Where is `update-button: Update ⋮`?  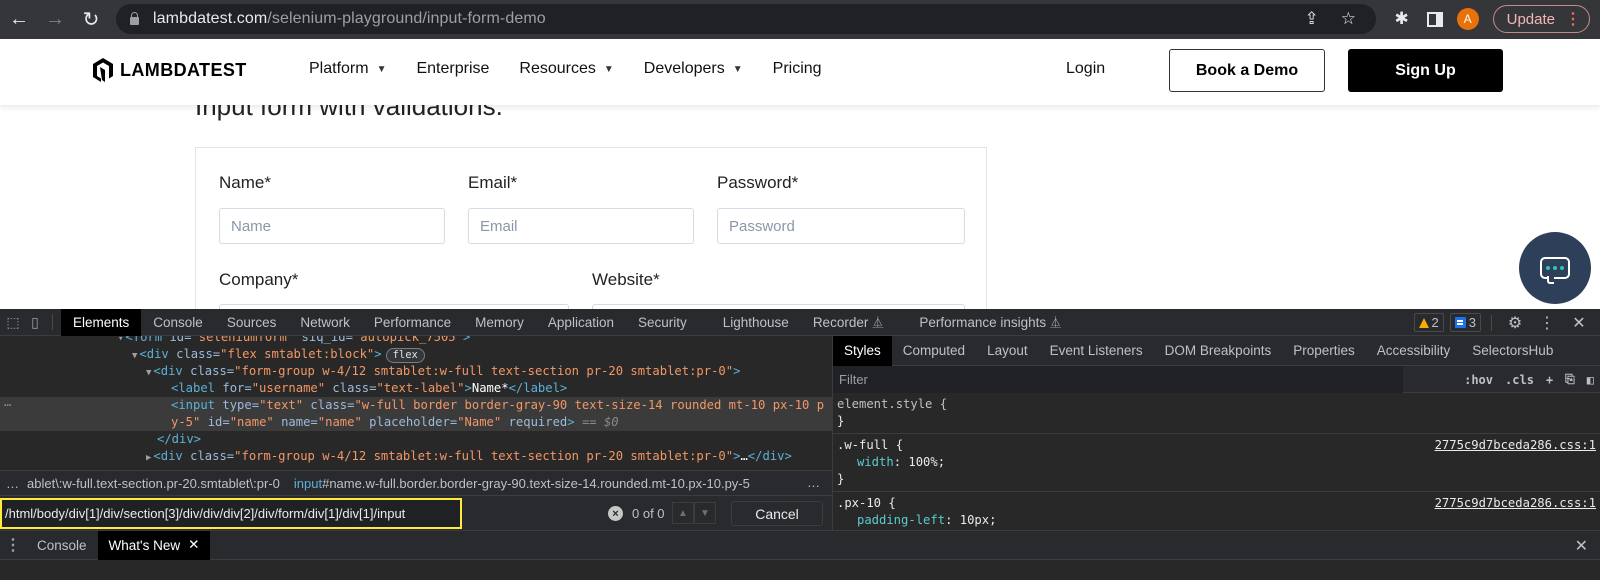
update-button: Update ⋮ is located at coordinates (1541, 19).